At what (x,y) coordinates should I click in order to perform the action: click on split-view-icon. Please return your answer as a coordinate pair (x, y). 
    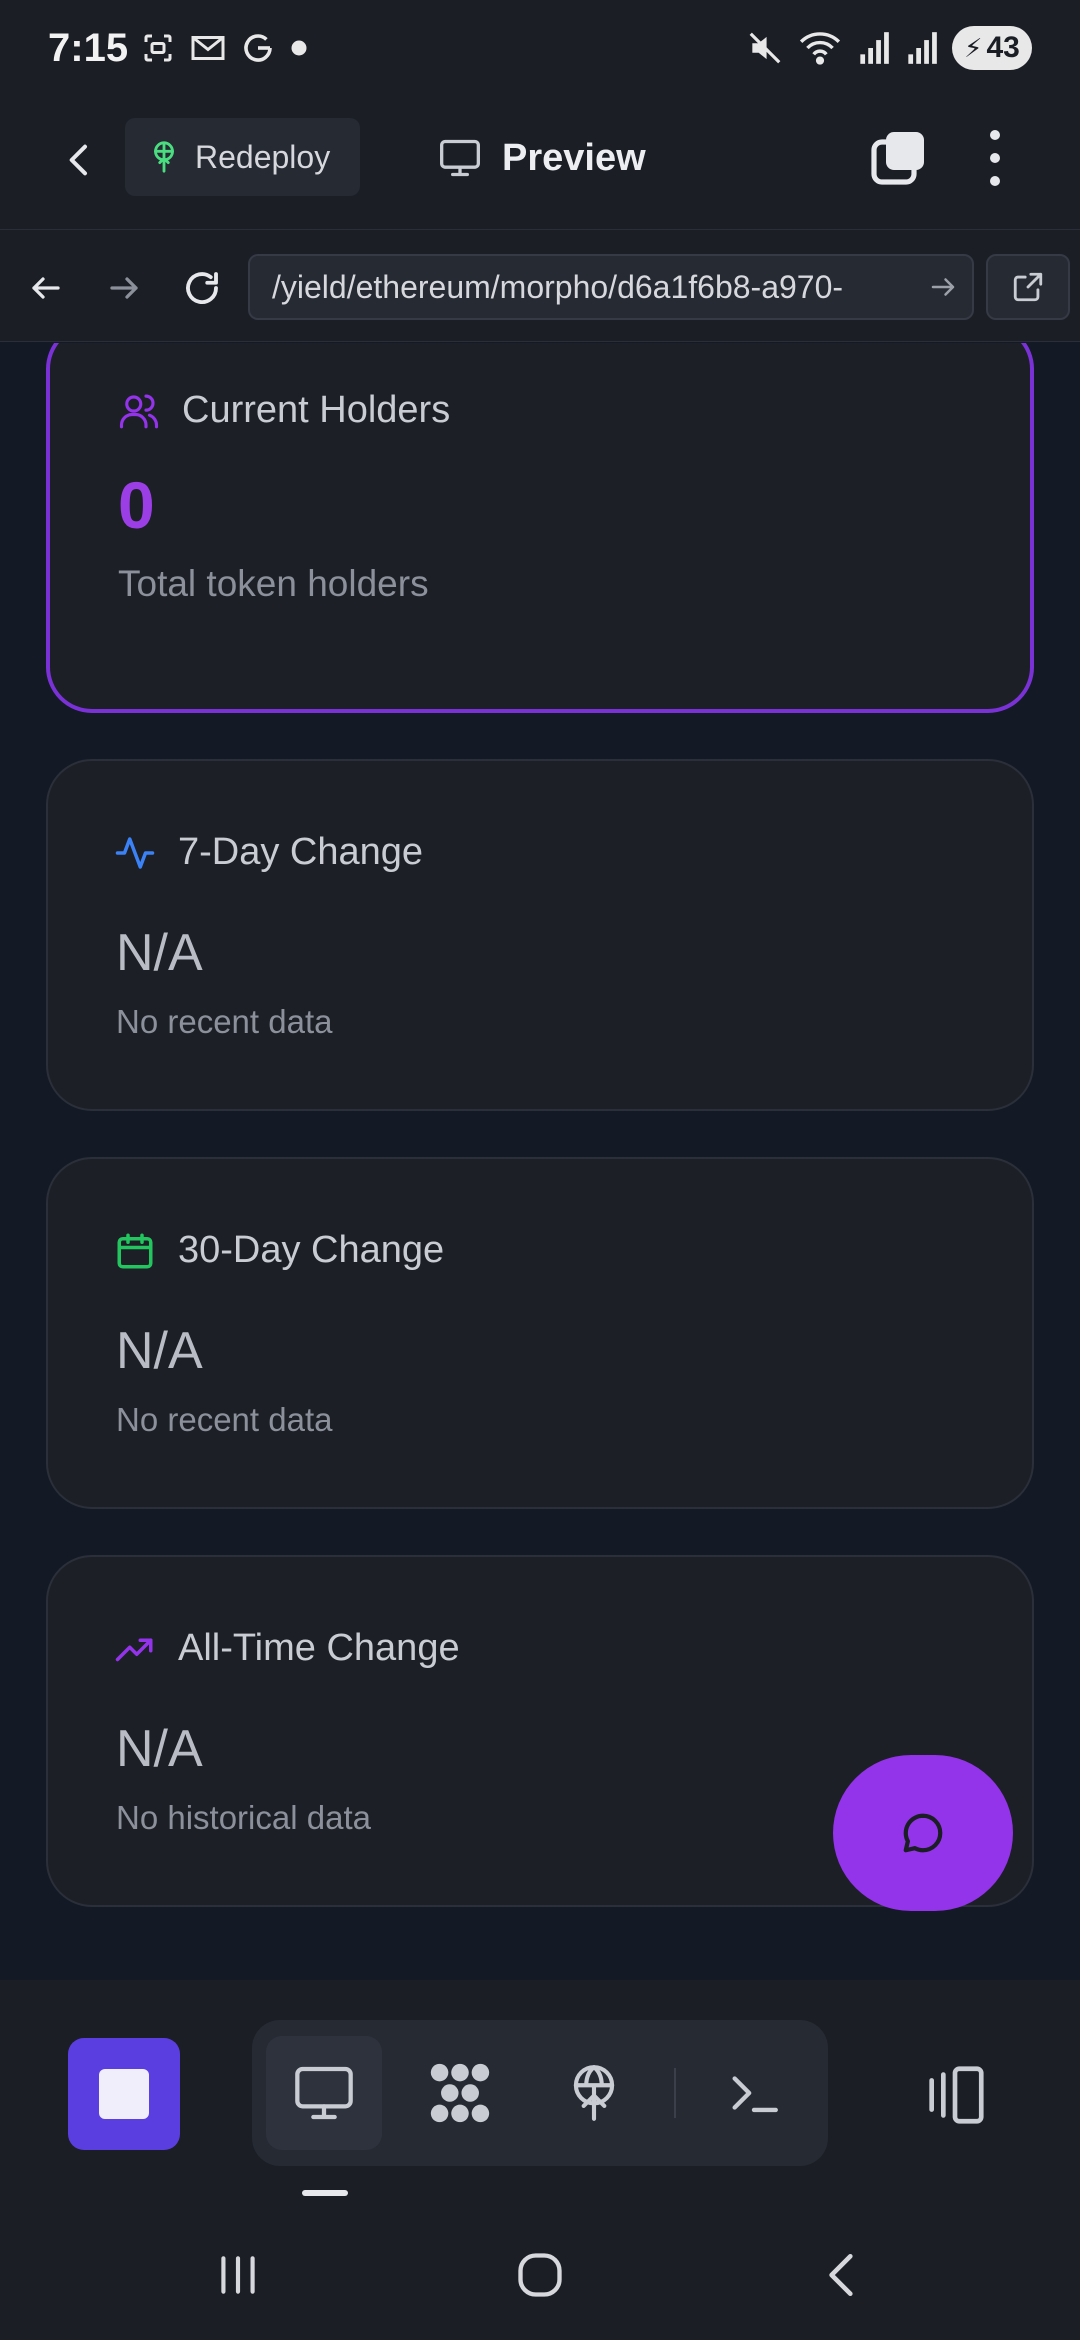
    Looking at the image, I should click on (956, 2095).